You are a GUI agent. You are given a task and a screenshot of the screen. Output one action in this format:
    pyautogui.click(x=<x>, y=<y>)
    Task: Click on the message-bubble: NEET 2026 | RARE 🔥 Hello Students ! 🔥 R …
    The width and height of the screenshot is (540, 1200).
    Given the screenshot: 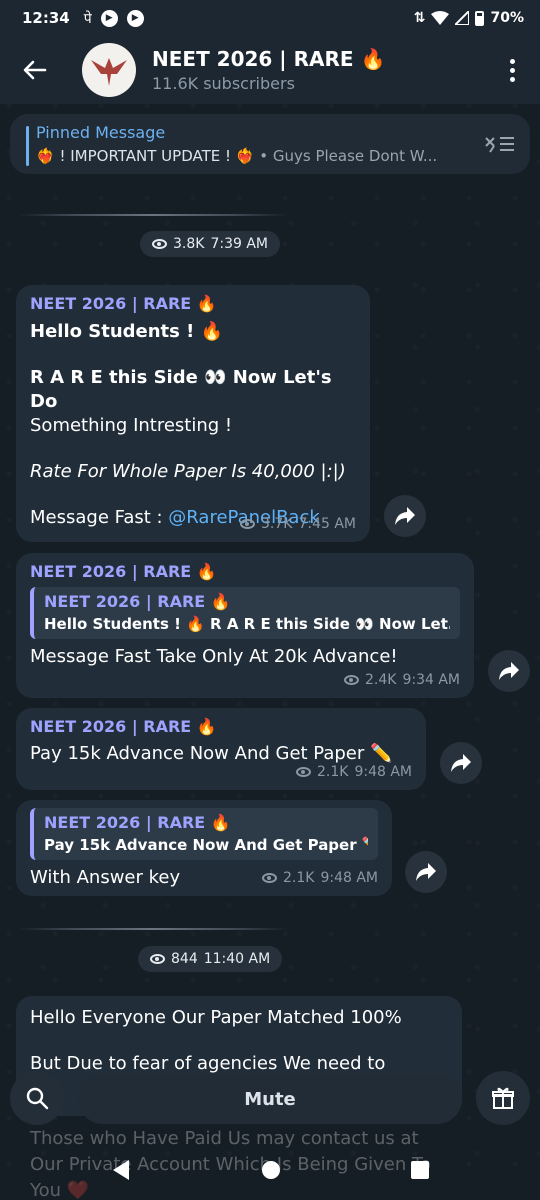 What is the action you would take?
    pyautogui.click(x=193, y=413)
    